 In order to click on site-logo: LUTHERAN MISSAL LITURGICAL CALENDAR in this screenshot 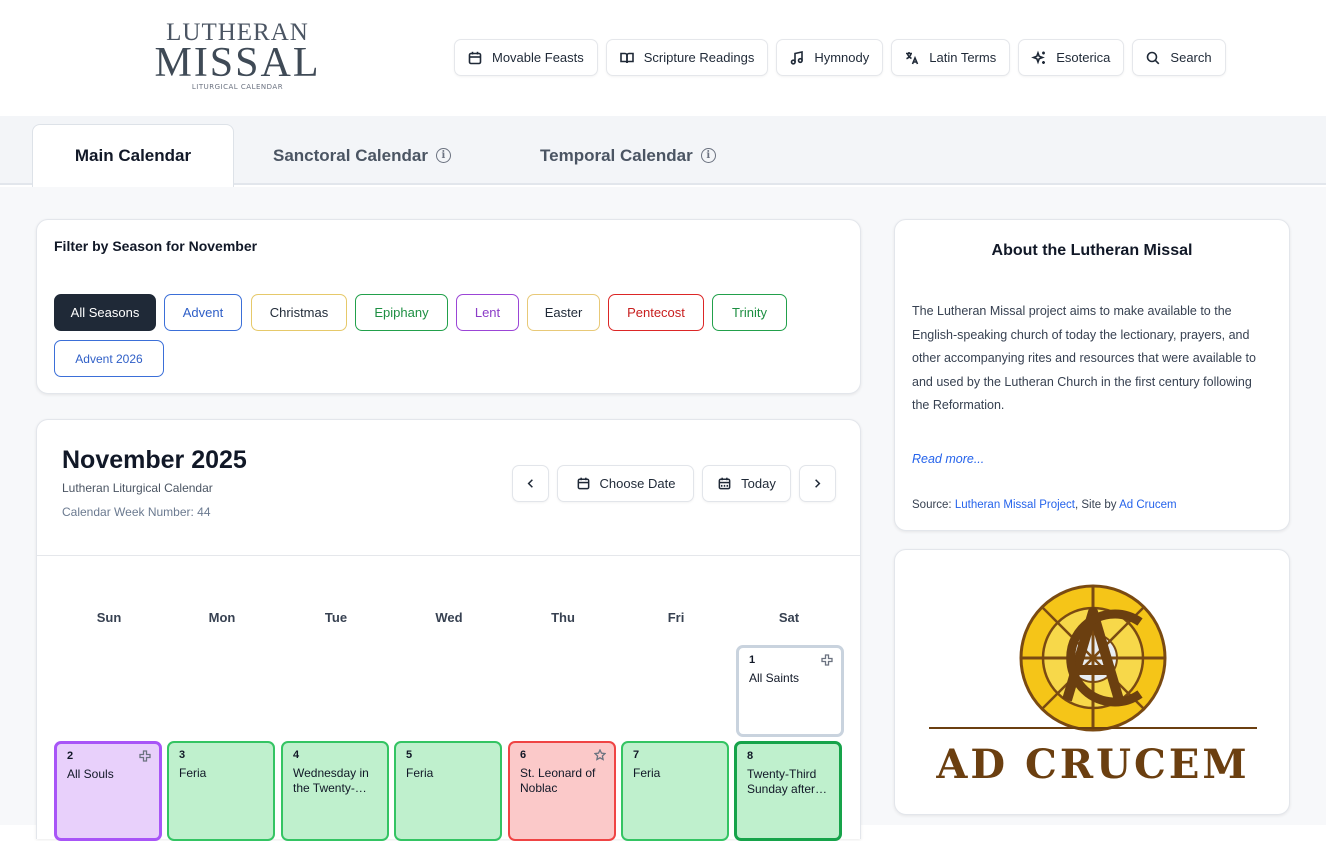, I will do `click(237, 55)`.